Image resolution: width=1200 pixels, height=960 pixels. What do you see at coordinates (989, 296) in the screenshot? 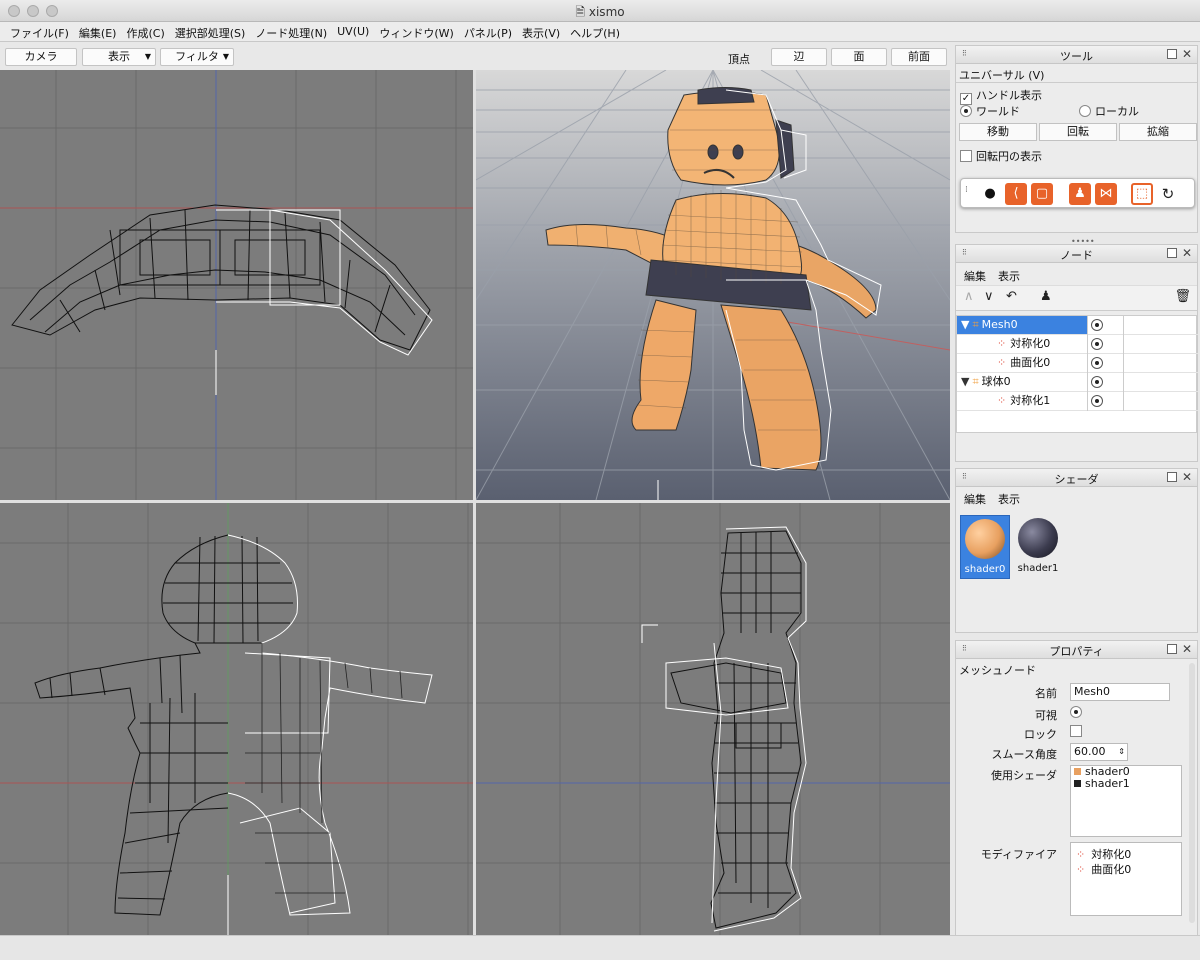
I see `move-down-icon: ∨` at bounding box center [989, 296].